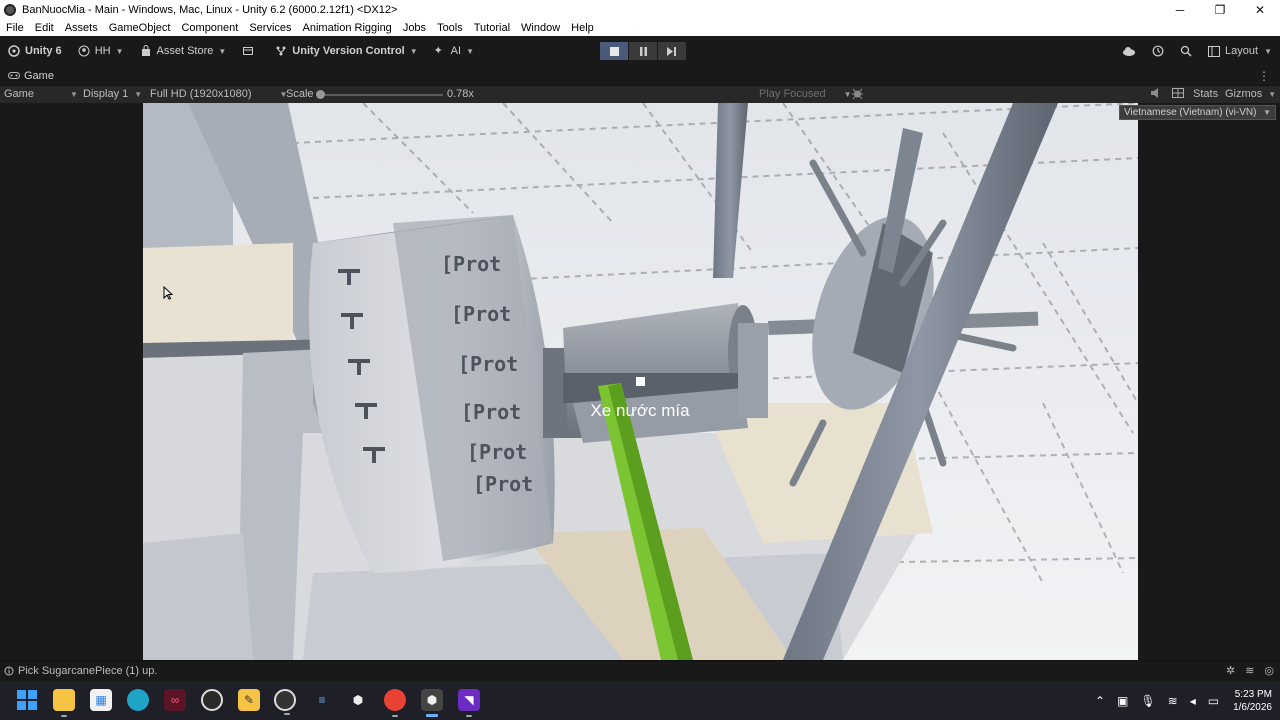 This screenshot has height=720, width=1280. Describe the element at coordinates (540, 28) in the screenshot. I see `menu-window: Window` at that location.